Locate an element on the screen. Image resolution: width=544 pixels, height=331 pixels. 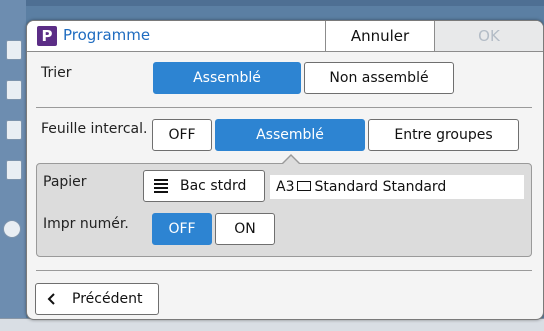
background-check-icon is located at coordinates (12, 229).